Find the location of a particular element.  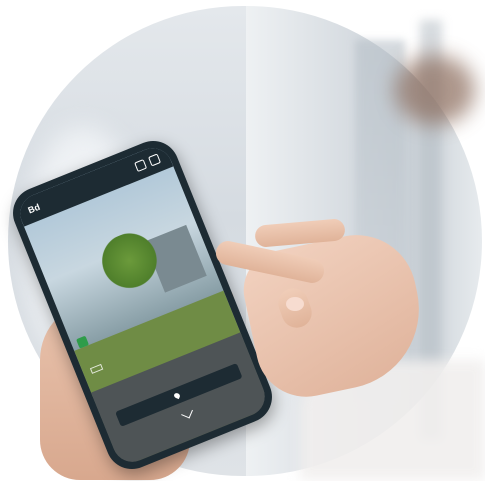

app-logo: Bd is located at coordinates (34, 208).